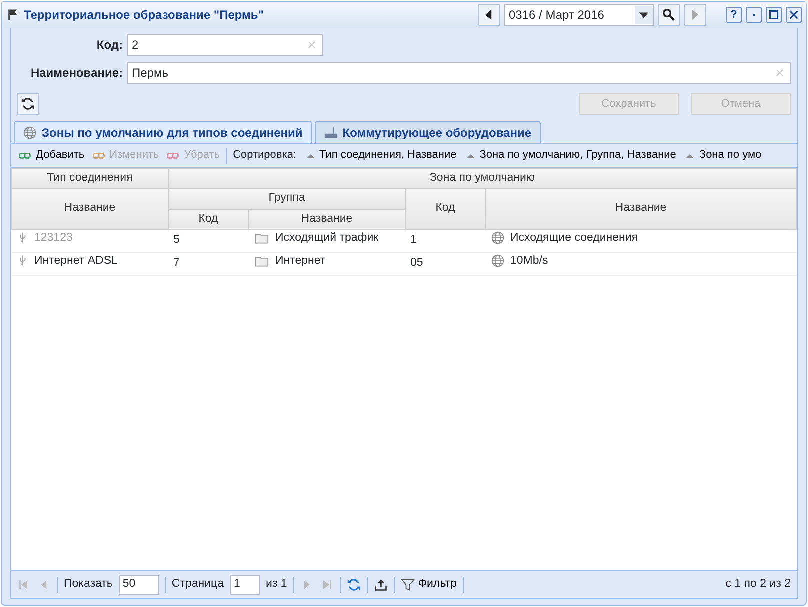 This screenshot has width=808, height=607. Describe the element at coordinates (570, 155) in the screenshot. I see `sort-button: Зона по умолчанию, Группа, Название` at that location.